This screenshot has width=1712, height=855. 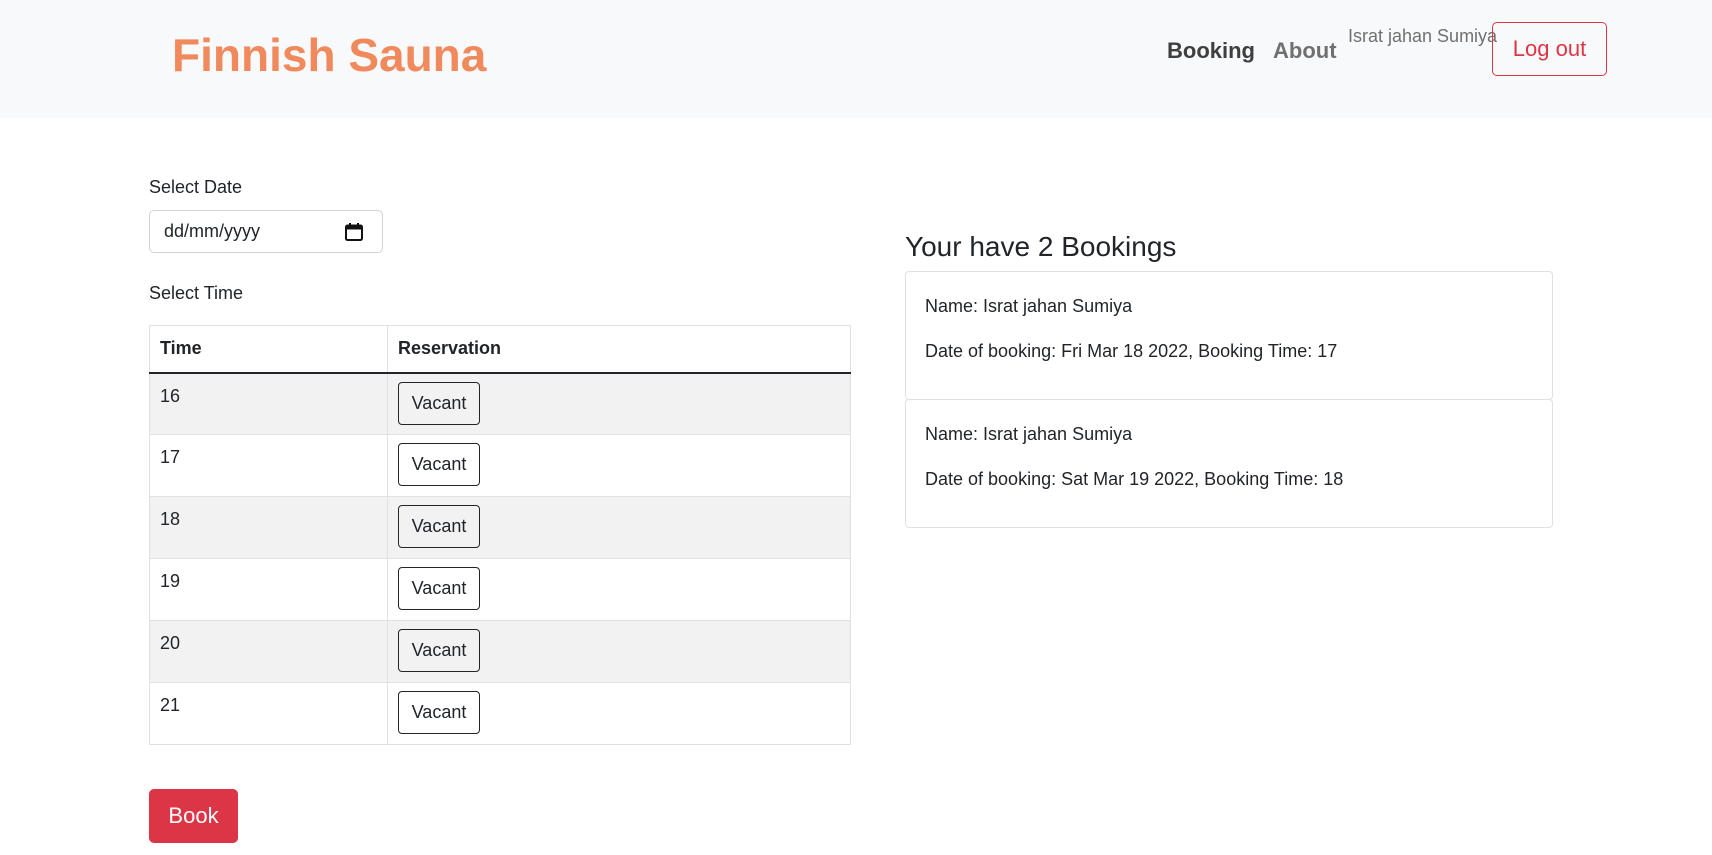 What do you see at coordinates (196, 187) in the screenshot?
I see `select-date-label: Select Date` at bounding box center [196, 187].